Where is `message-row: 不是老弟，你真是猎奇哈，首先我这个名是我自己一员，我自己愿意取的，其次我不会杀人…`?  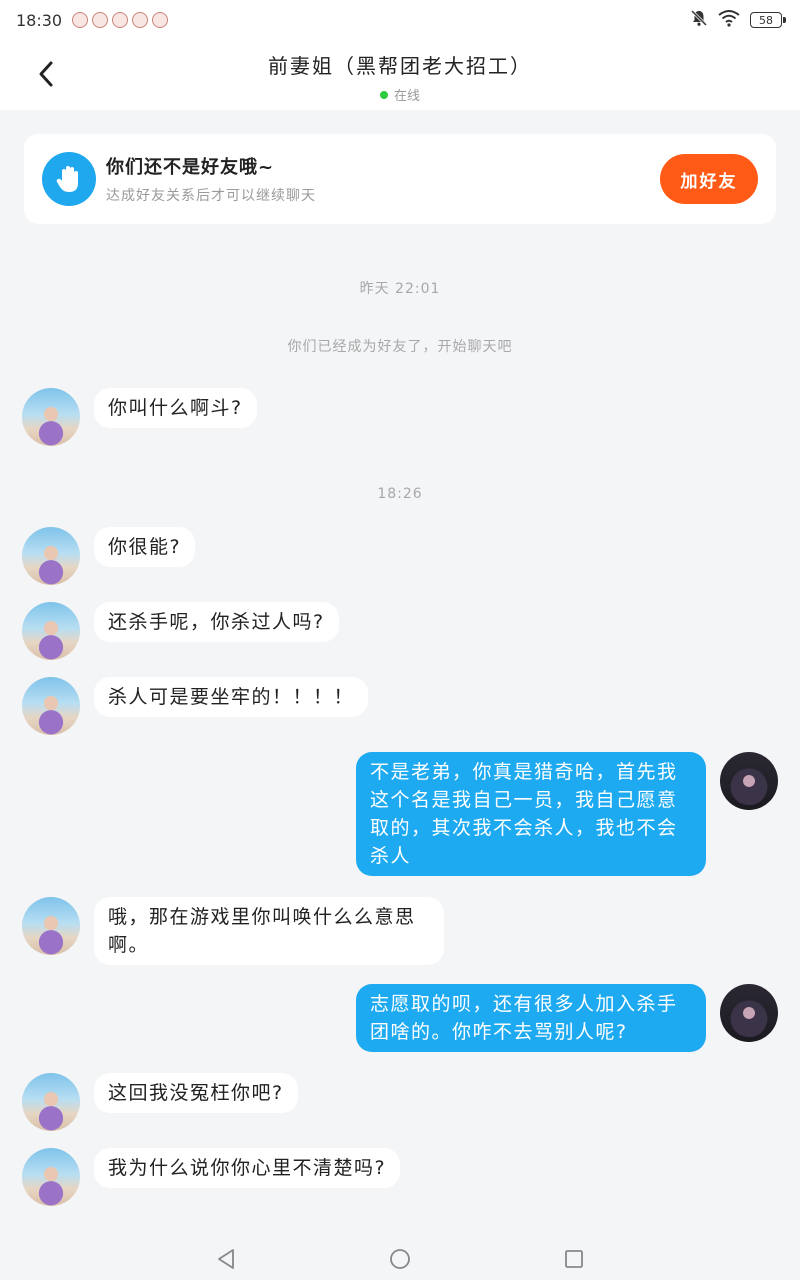 message-row: 不是老弟，你真是猎奇哈，首先我这个名是我自己一员，我自己愿意取的，其次我不会杀人… is located at coordinates (567, 814).